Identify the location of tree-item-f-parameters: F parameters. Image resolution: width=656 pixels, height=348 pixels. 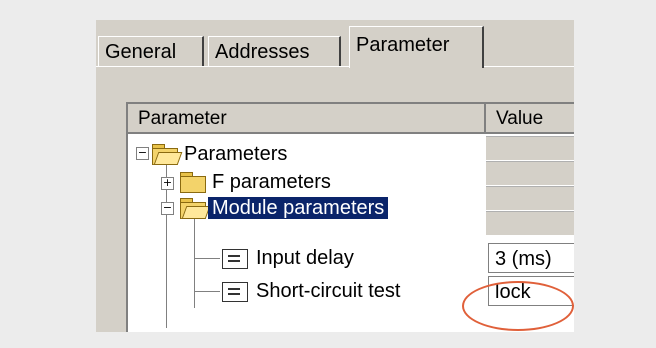
(271, 182).